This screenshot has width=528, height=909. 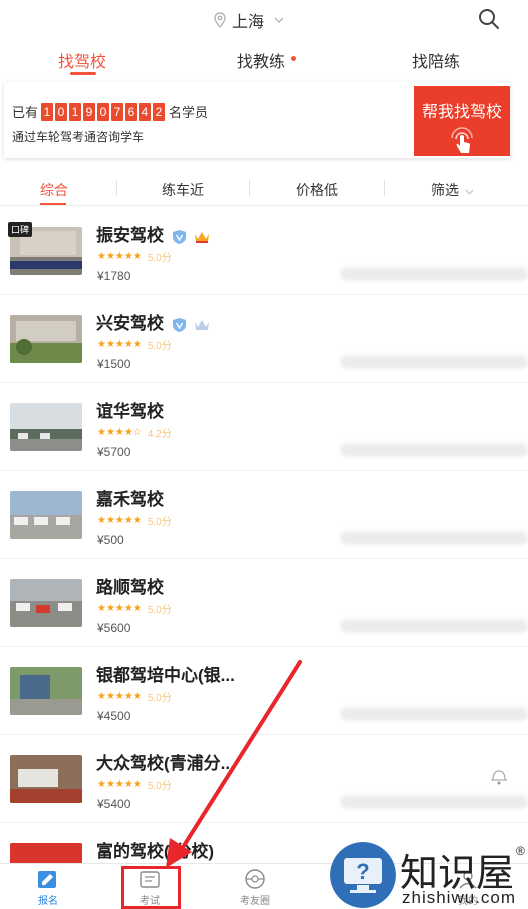 What do you see at coordinates (155, 851) in the screenshot?
I see `school-name: 富的驾校( 分校)` at bounding box center [155, 851].